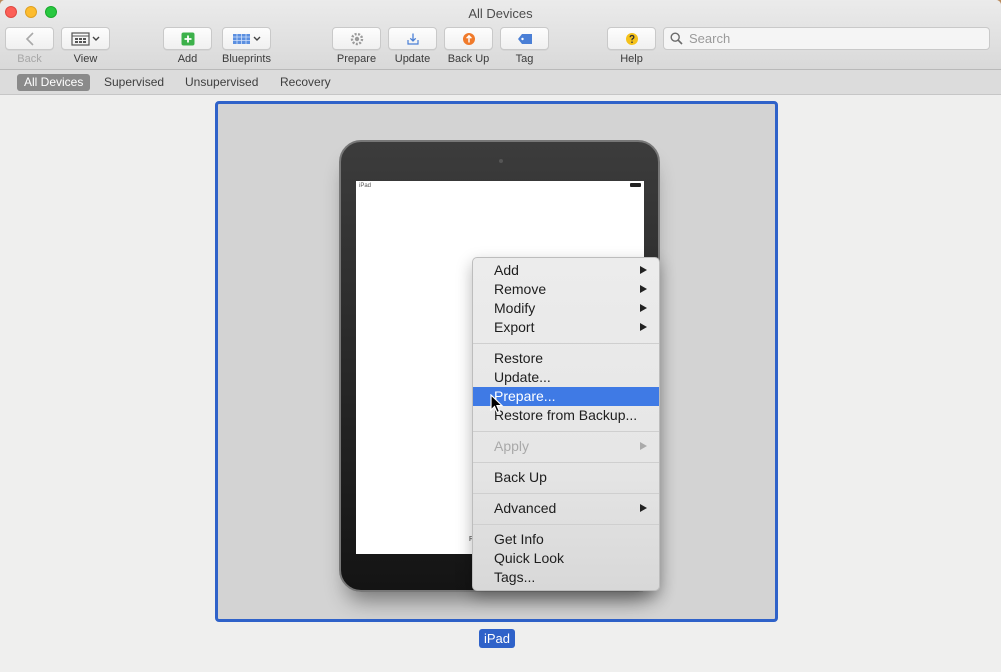  Describe the element at coordinates (566, 539) in the screenshot. I see `menu-item-get-info: Get Info` at that location.